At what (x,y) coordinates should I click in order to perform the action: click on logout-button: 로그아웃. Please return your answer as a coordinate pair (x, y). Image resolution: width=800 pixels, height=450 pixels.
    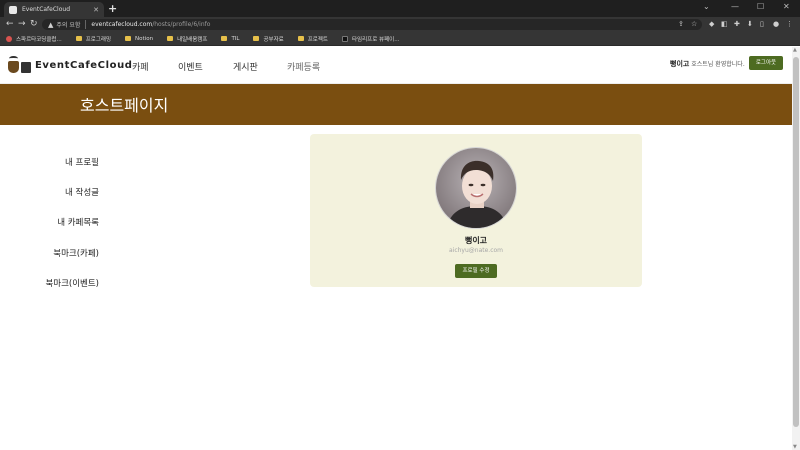
    Looking at the image, I should click on (766, 63).